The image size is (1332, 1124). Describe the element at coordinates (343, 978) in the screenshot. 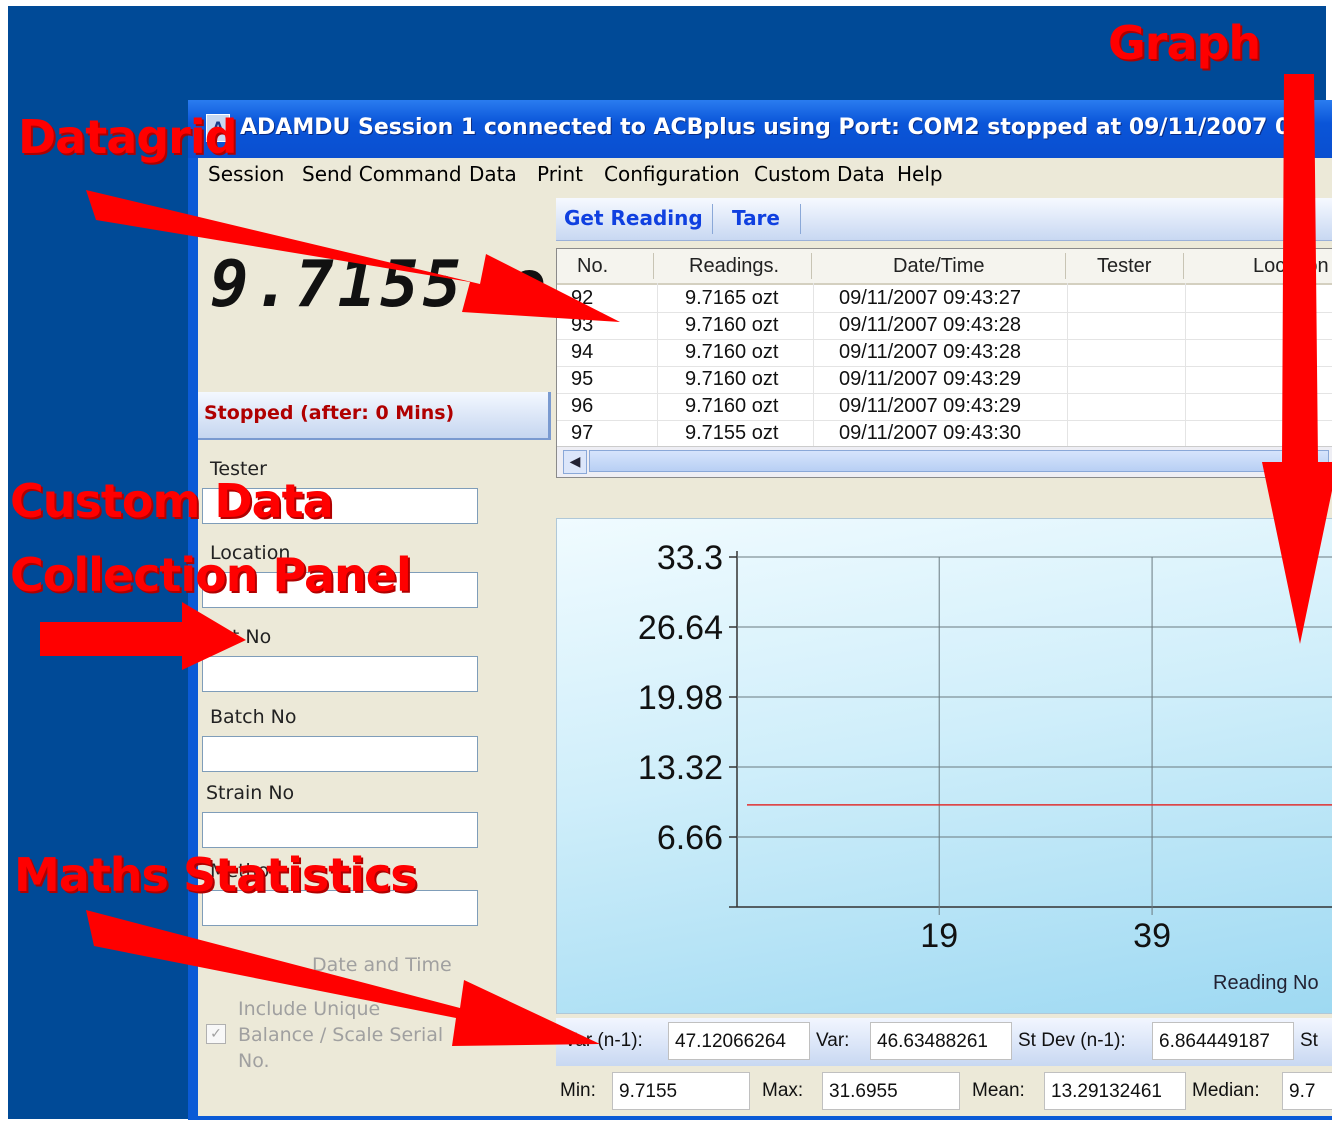

I see `arrow-maths` at that location.